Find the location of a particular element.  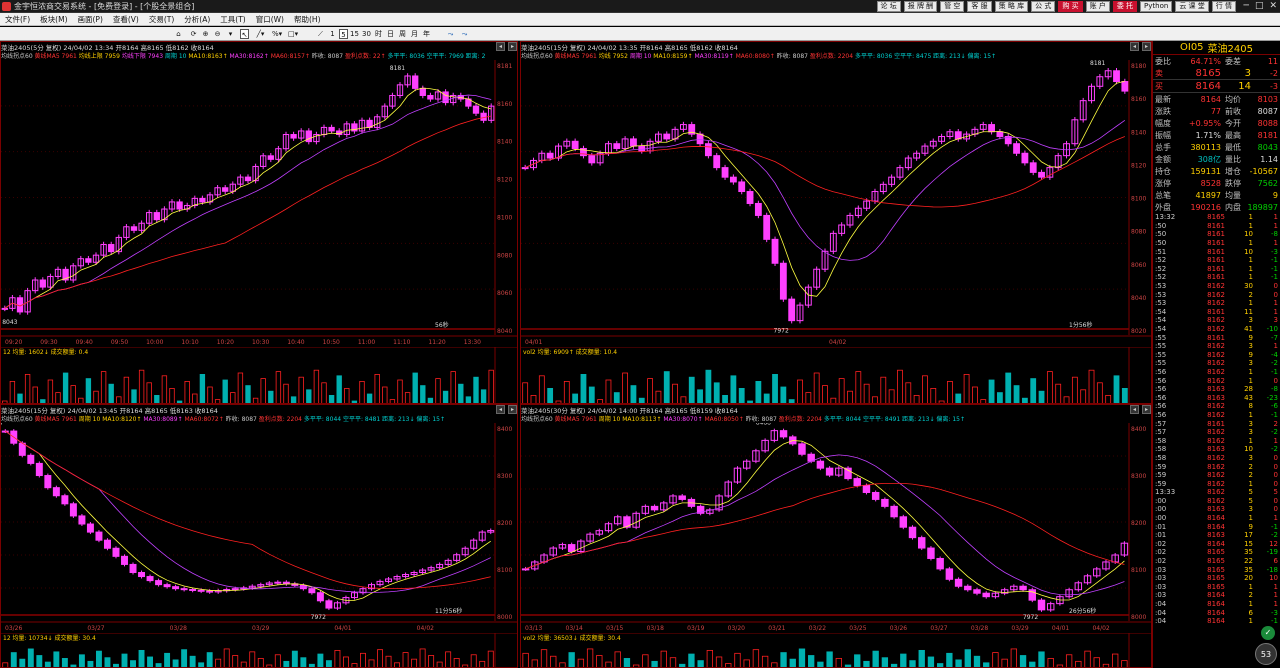

period-1min: 1 is located at coordinates (332, 34).